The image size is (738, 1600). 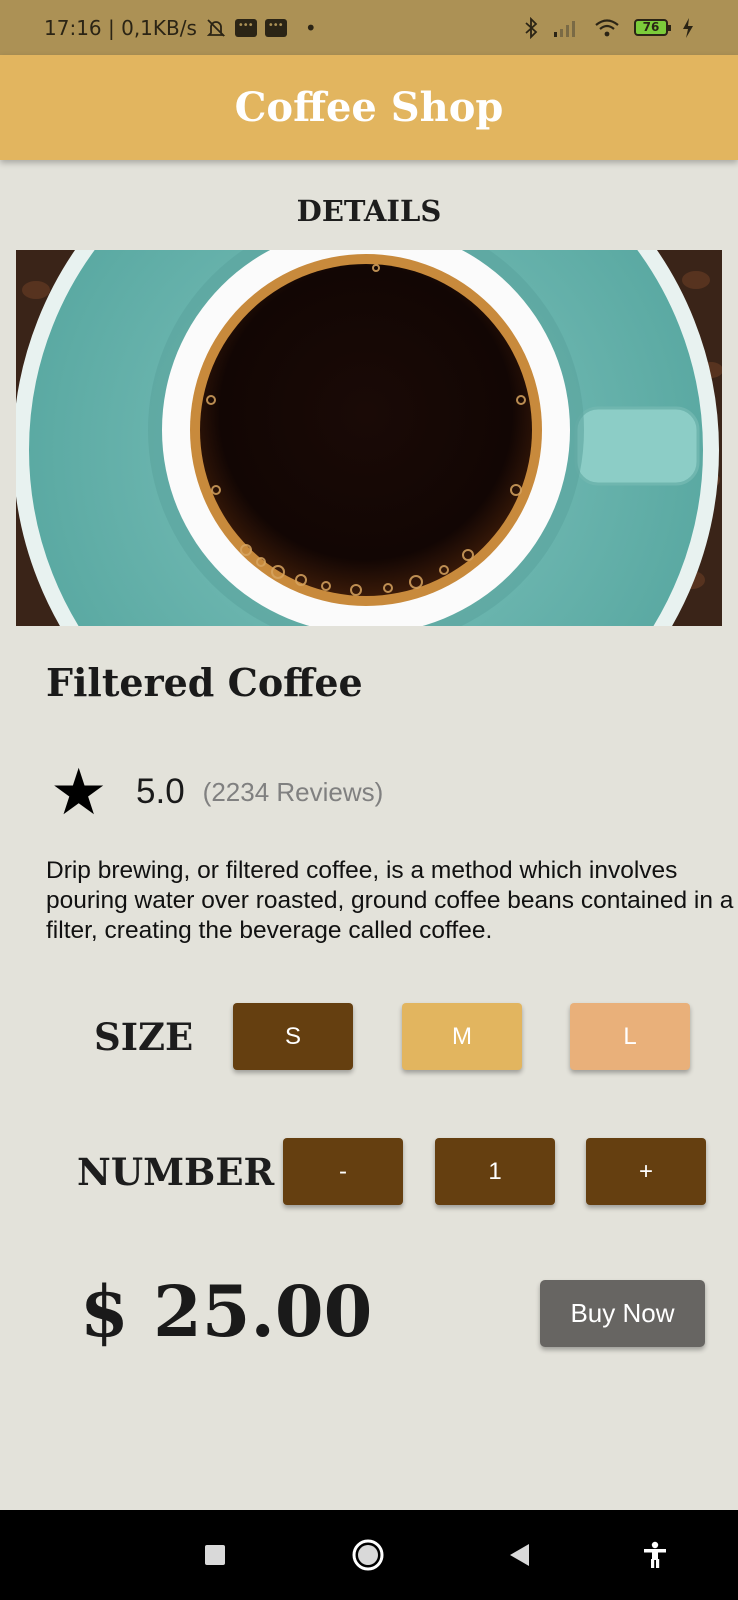 What do you see at coordinates (462, 1036) in the screenshot?
I see `size-m-button: M` at bounding box center [462, 1036].